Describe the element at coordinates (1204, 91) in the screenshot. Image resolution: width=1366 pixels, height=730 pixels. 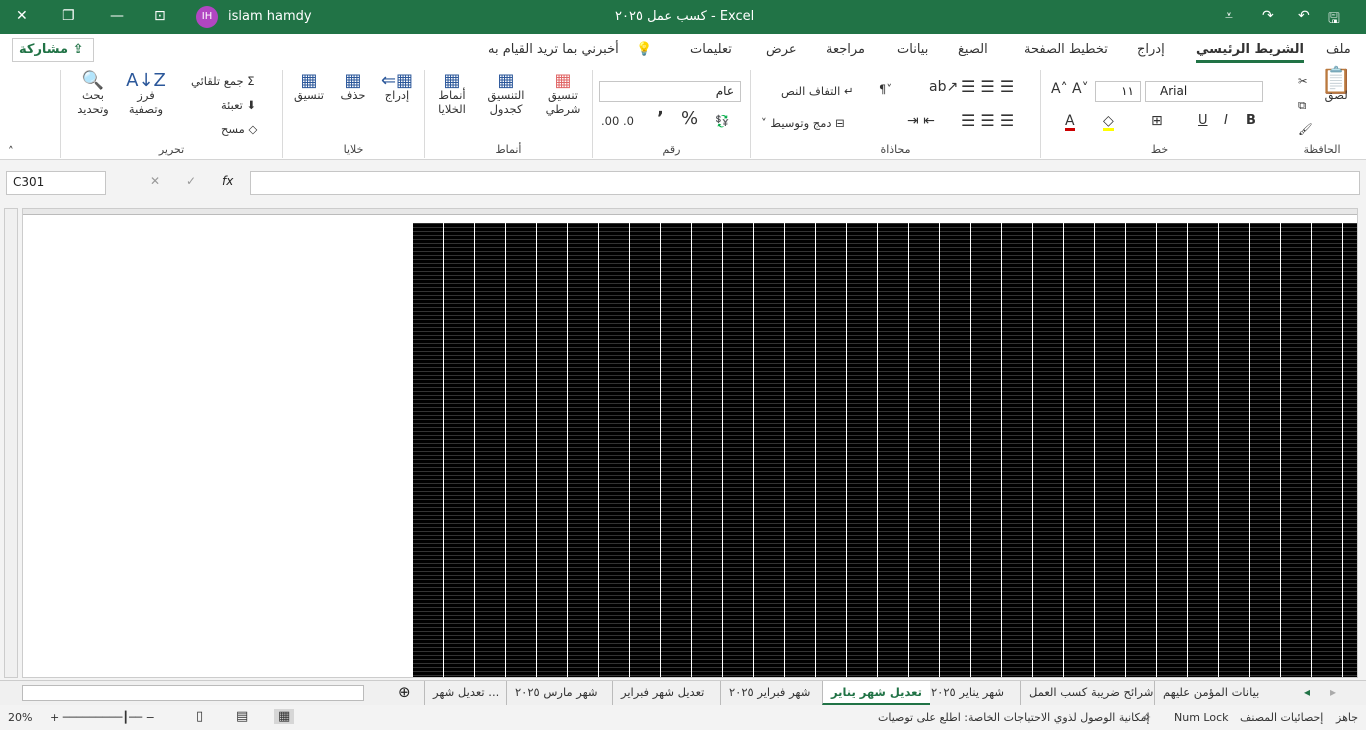
I see `font-name-select: Arial` at that location.